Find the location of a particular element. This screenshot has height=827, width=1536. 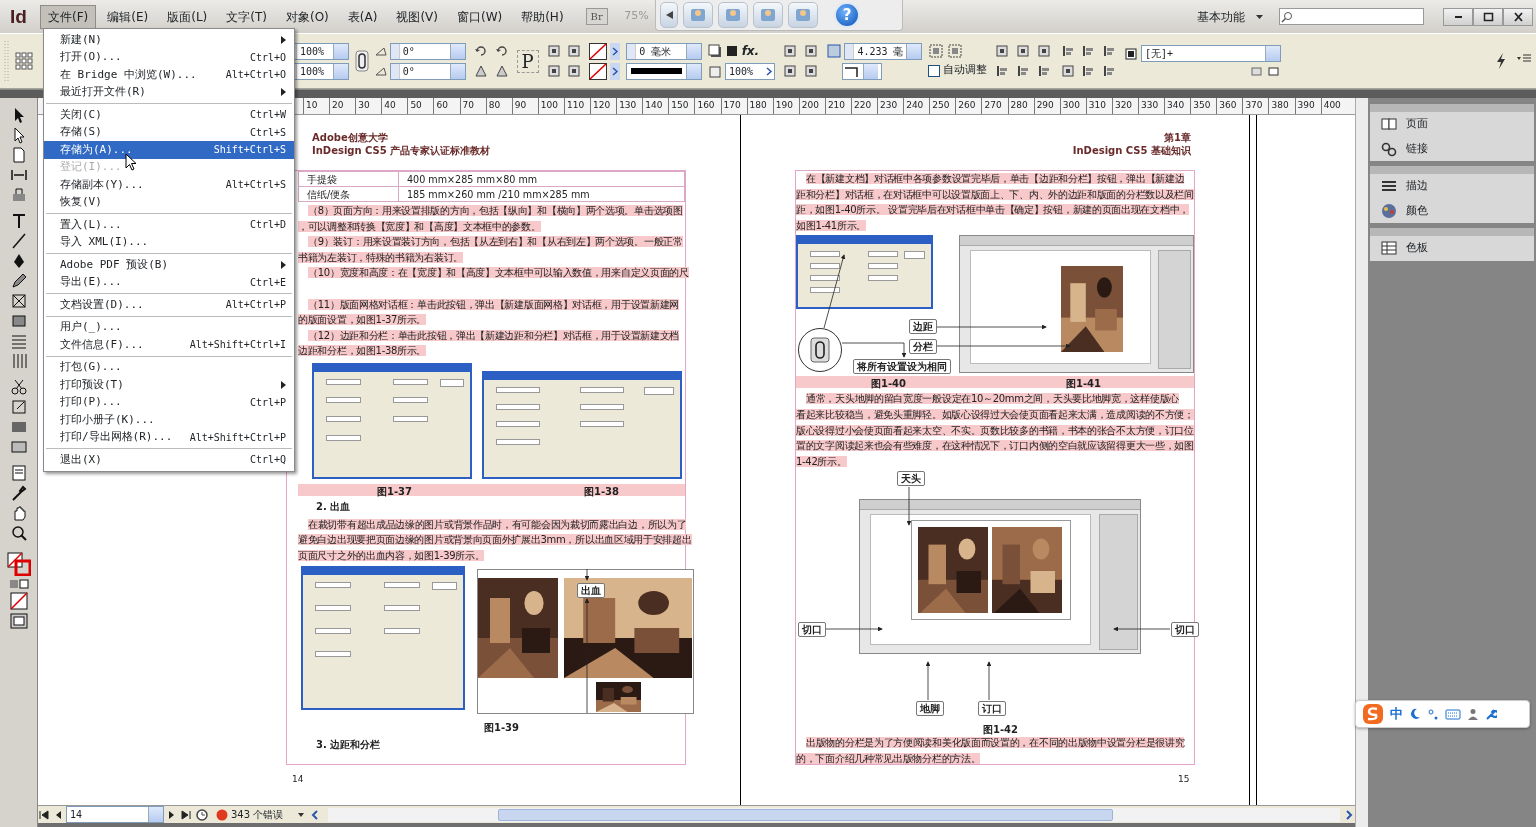

stroke-weight-field: 0 毫米 is located at coordinates (664, 51).